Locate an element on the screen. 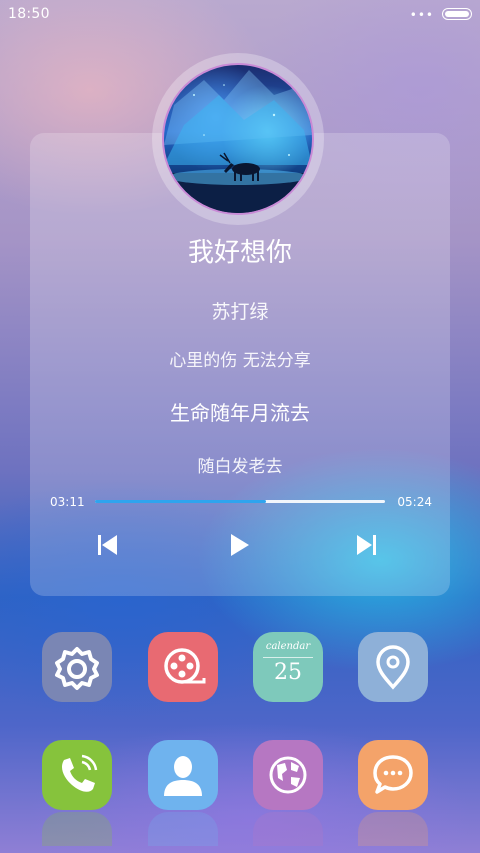 This screenshot has width=480, height=853. phone-app is located at coordinates (77, 775).